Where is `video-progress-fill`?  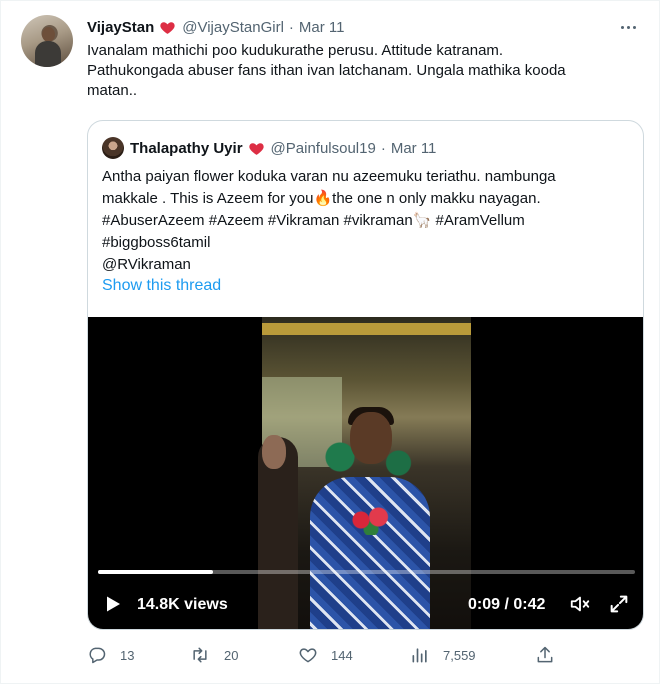 video-progress-fill is located at coordinates (155, 572).